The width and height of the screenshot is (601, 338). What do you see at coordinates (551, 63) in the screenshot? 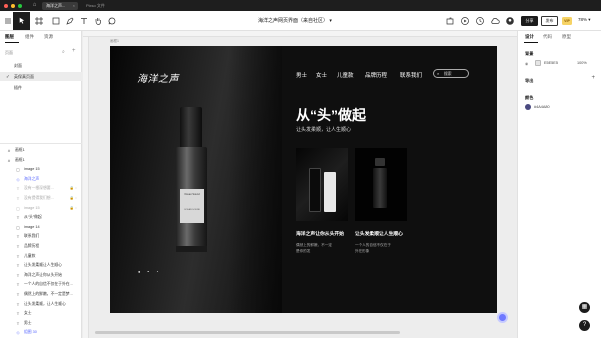
I see `background-hex: E5E5E5` at bounding box center [551, 63].